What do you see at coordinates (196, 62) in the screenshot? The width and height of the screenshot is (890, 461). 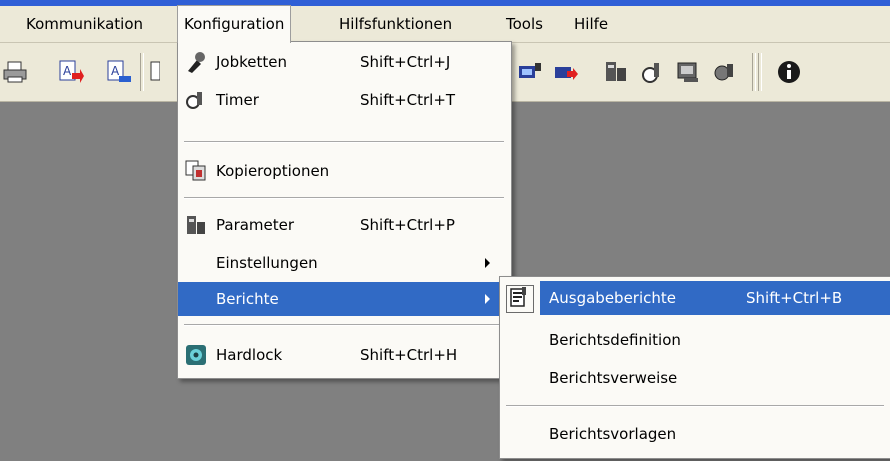 I see `jobketten-icon` at bounding box center [196, 62].